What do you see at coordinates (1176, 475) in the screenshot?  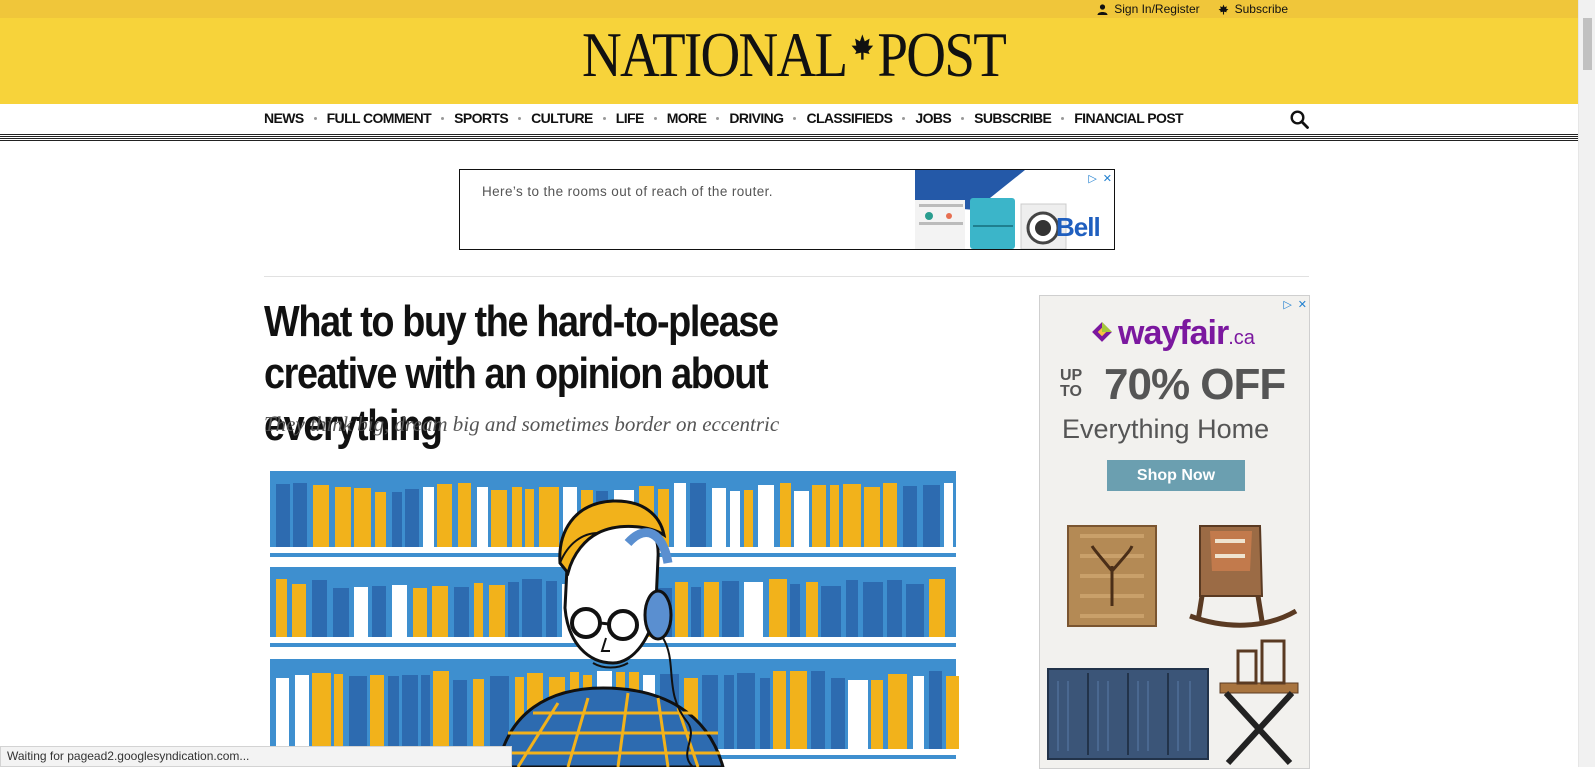 I see `shop-now-button: Shop Now` at bounding box center [1176, 475].